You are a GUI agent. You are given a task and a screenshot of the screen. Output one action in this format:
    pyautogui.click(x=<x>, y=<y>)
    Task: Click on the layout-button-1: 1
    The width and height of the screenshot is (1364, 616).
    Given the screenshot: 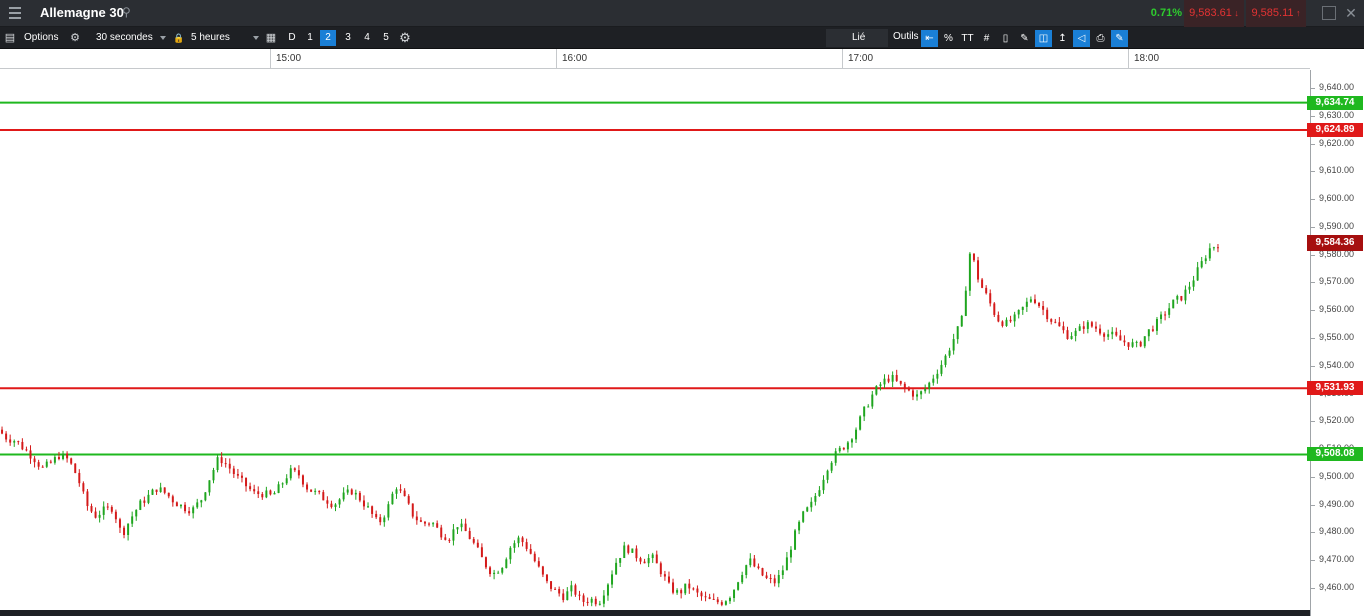 What is the action you would take?
    pyautogui.click(x=310, y=38)
    